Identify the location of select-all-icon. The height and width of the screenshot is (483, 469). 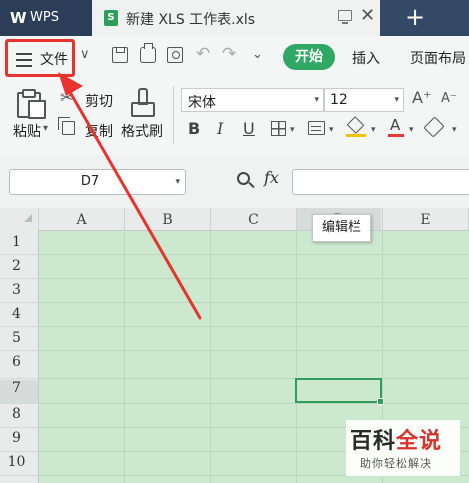
(28, 218).